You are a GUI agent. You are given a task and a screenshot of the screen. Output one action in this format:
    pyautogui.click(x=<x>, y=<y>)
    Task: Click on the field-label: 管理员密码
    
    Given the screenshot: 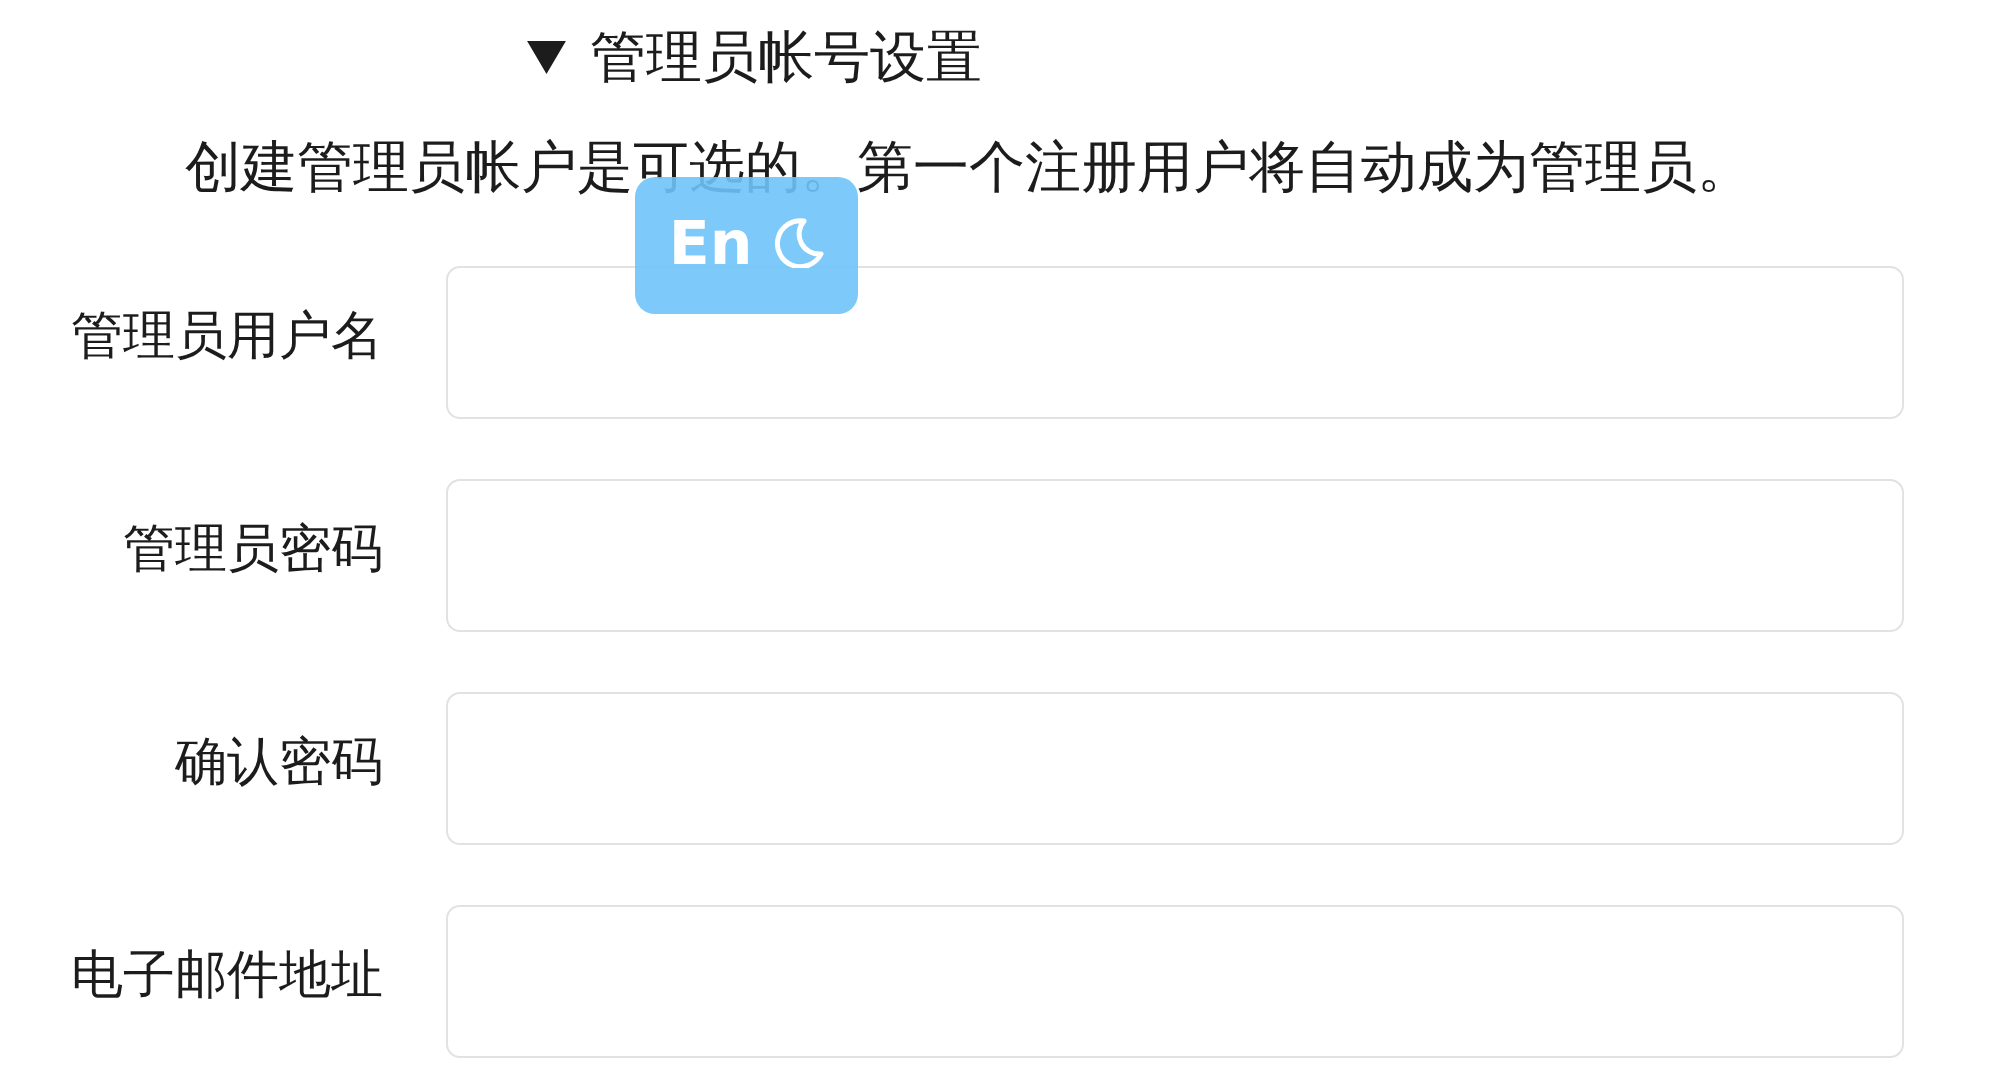 What is the action you would take?
    pyautogui.click(x=252, y=548)
    